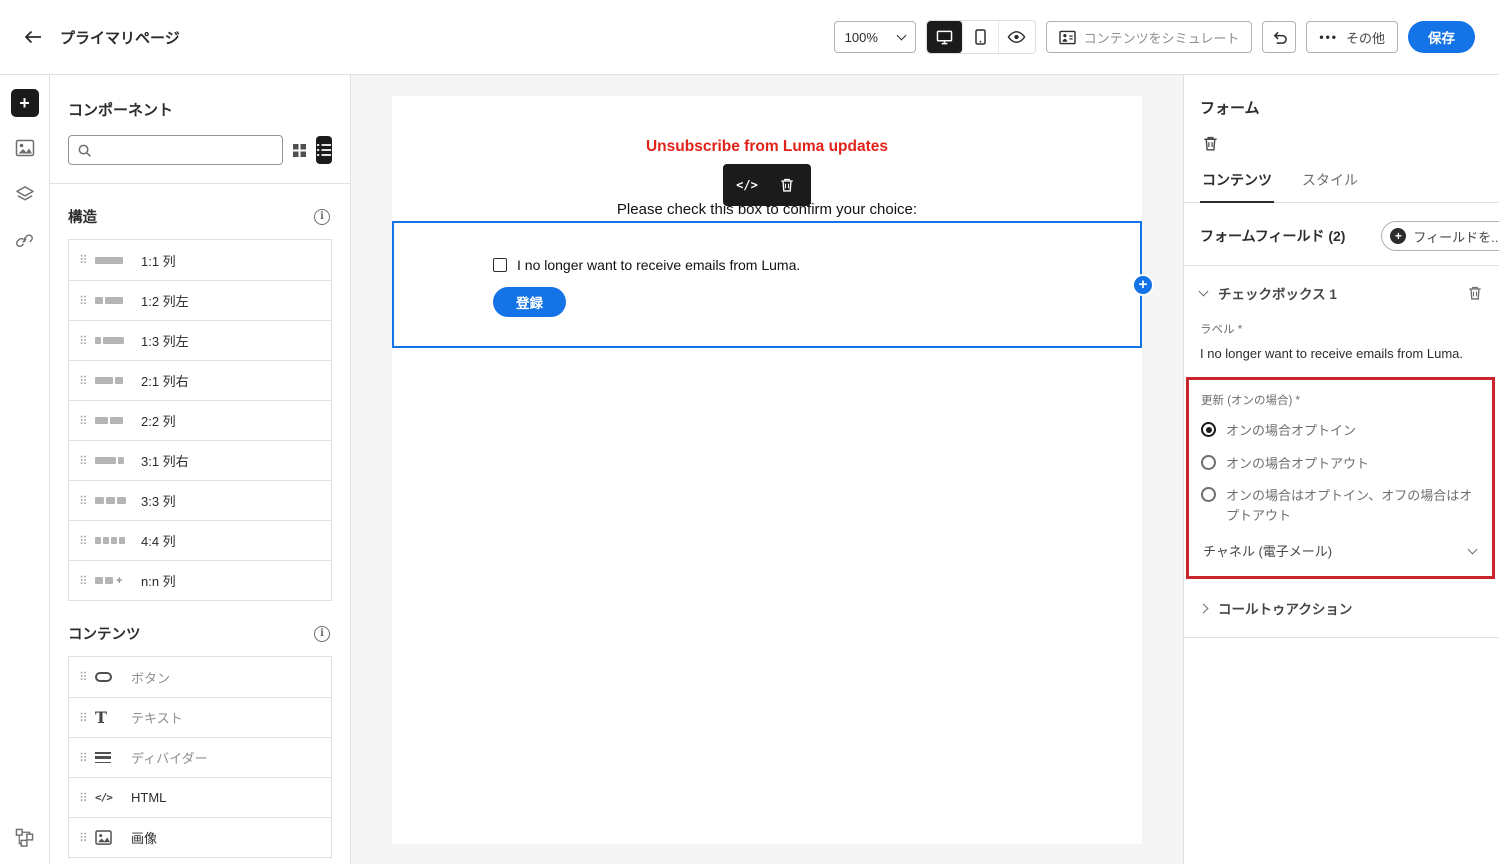 Image resolution: width=1499 pixels, height=864 pixels. Describe the element at coordinates (33, 37) in the screenshot. I see `back-button` at that location.